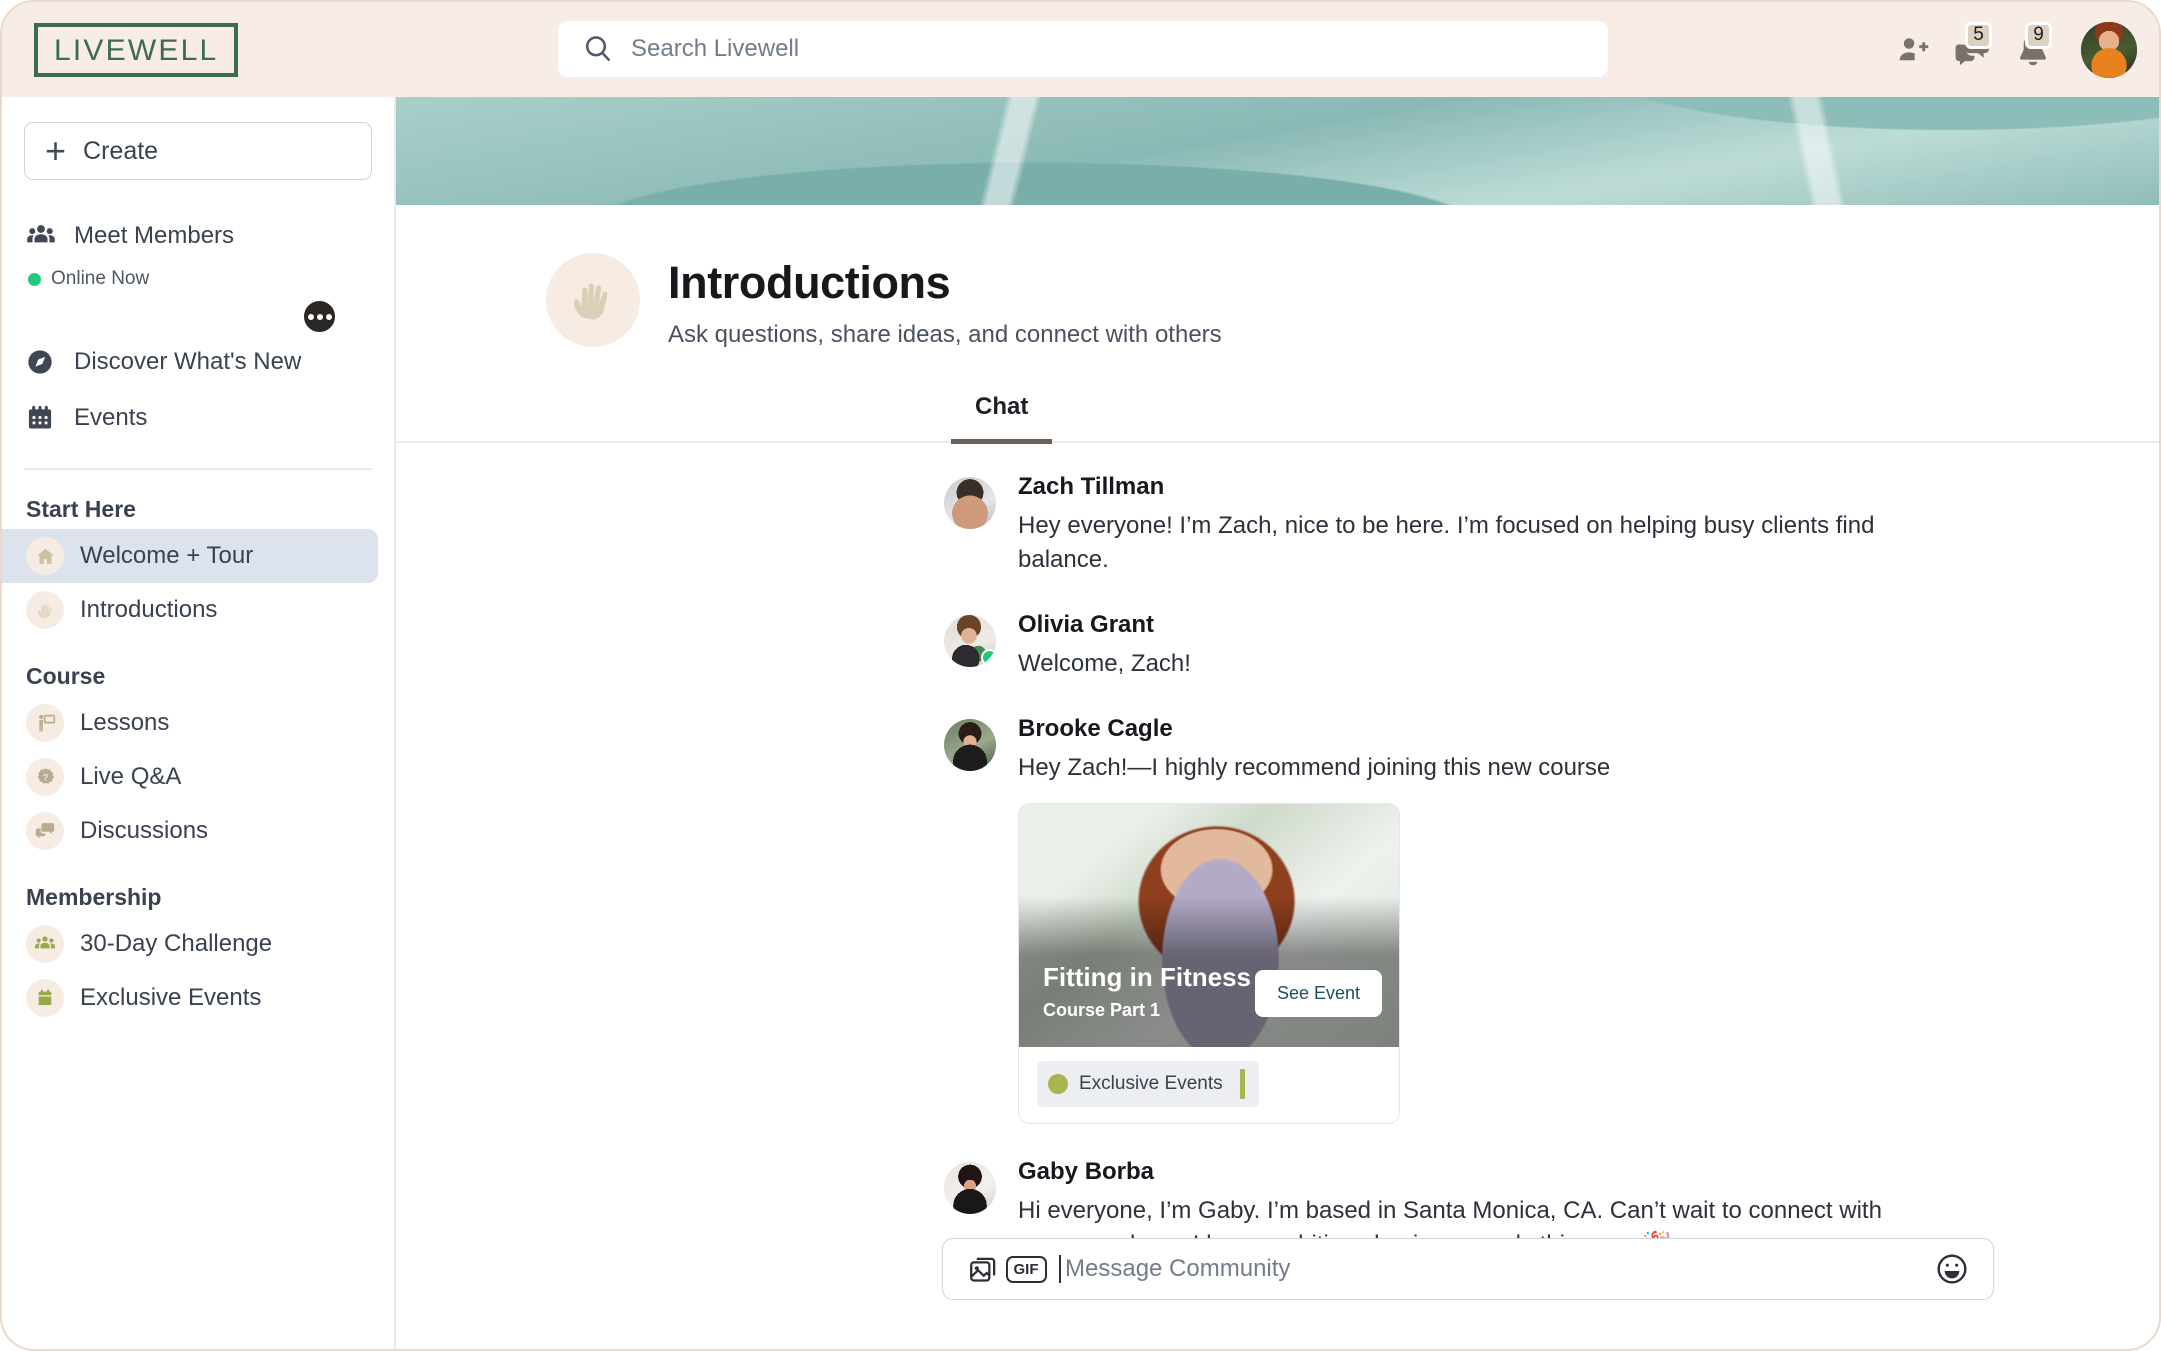  Describe the element at coordinates (45, 998) in the screenshot. I see `calendar-small-icon` at that location.